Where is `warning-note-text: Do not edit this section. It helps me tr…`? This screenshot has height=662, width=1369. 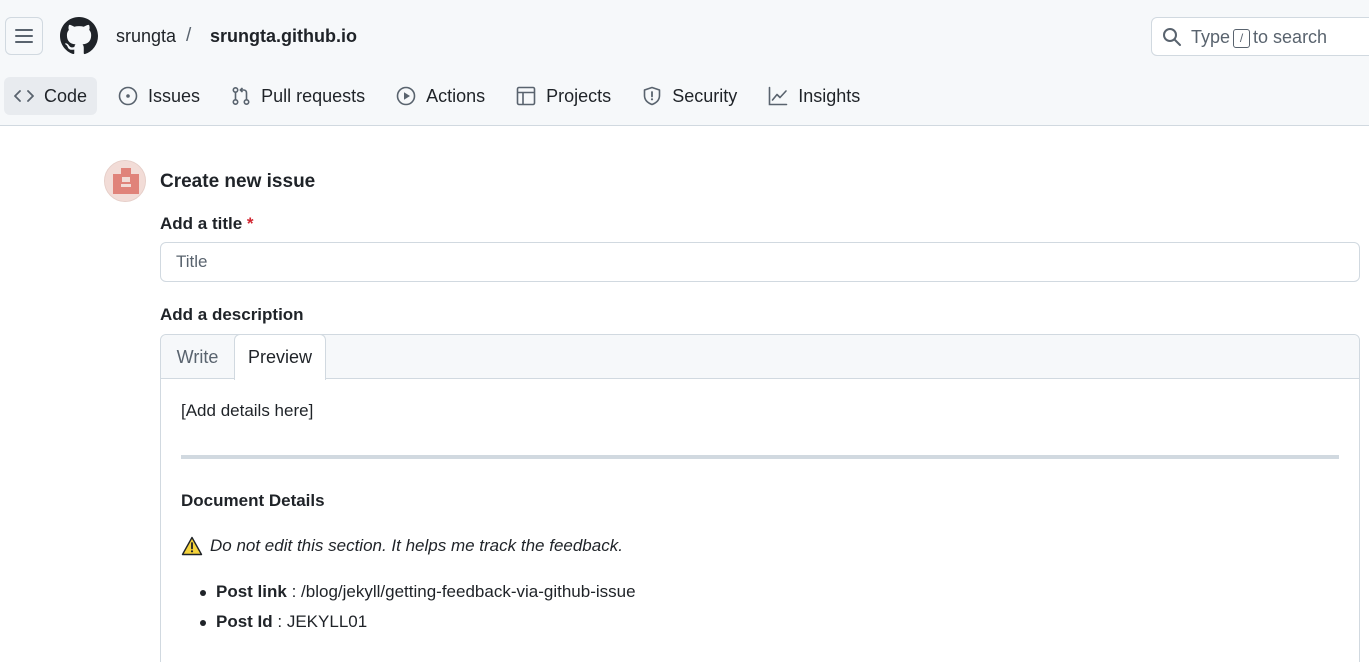
warning-note-text: Do not edit this section. It helps me tr… is located at coordinates (416, 545).